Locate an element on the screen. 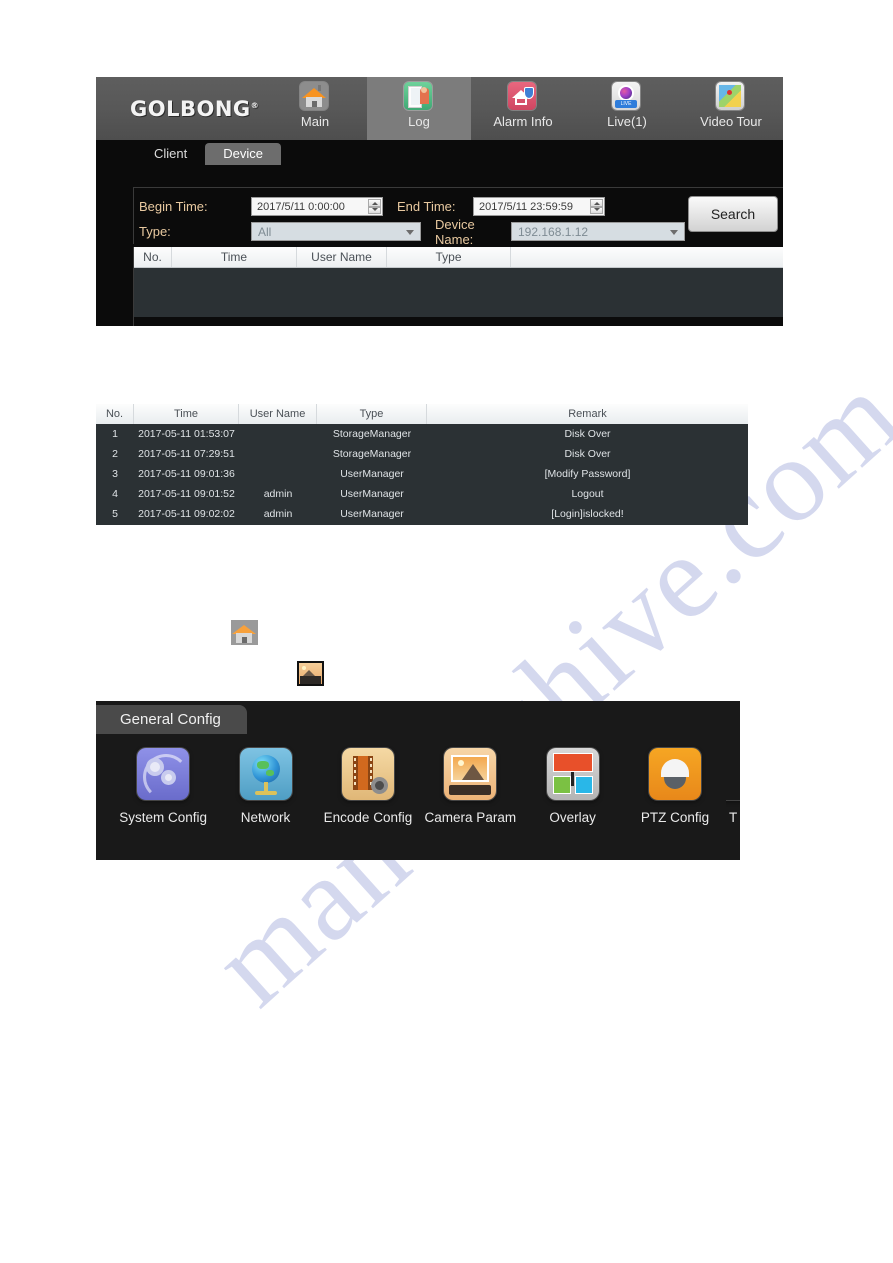  nav-tab-main: Main is located at coordinates (315, 108).